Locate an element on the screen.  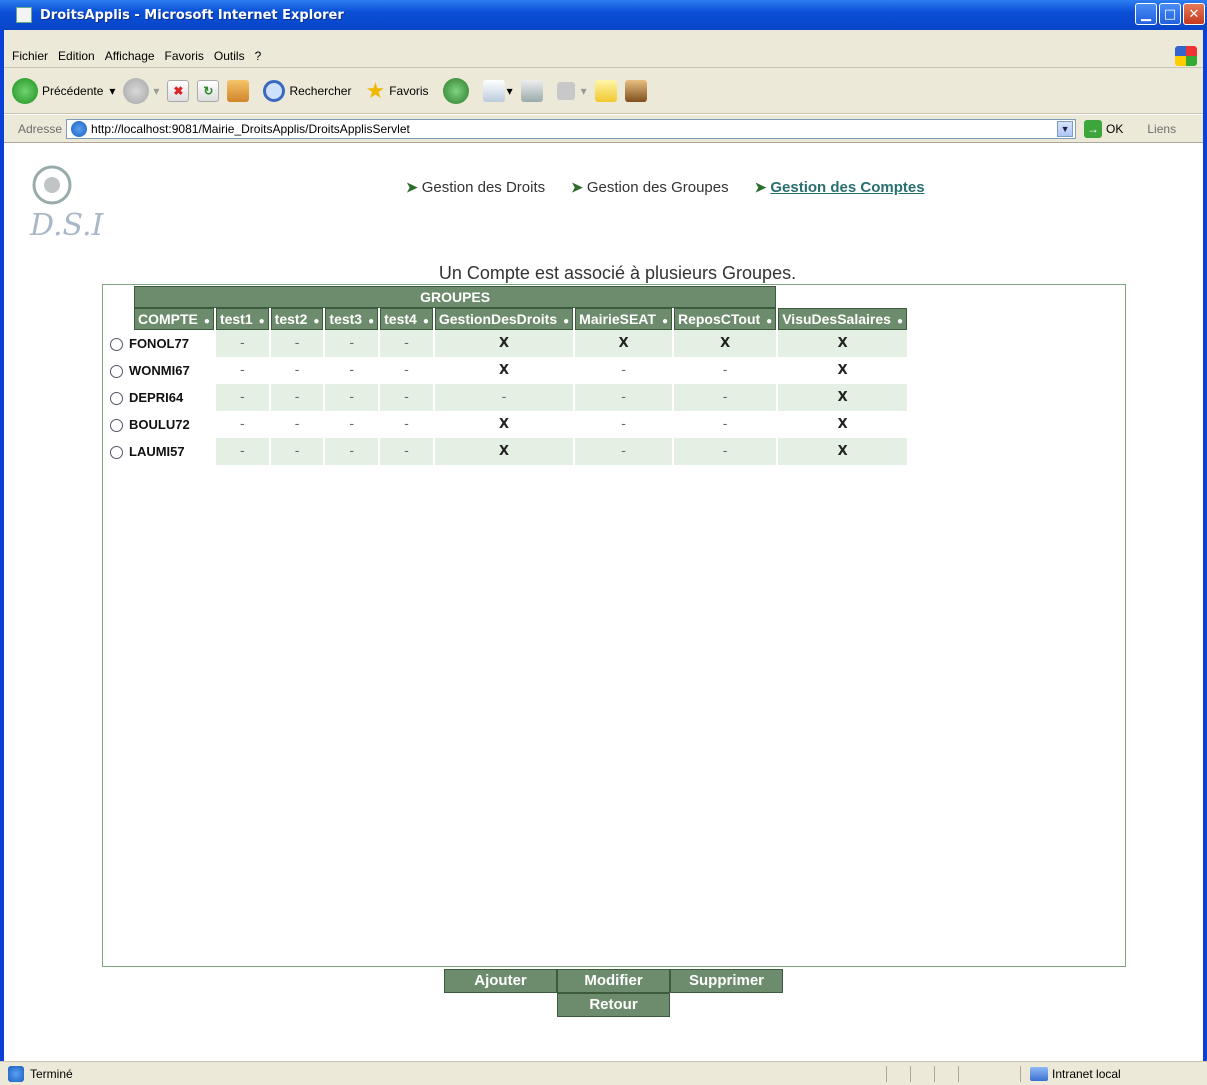
research-button is located at coordinates (635, 90).